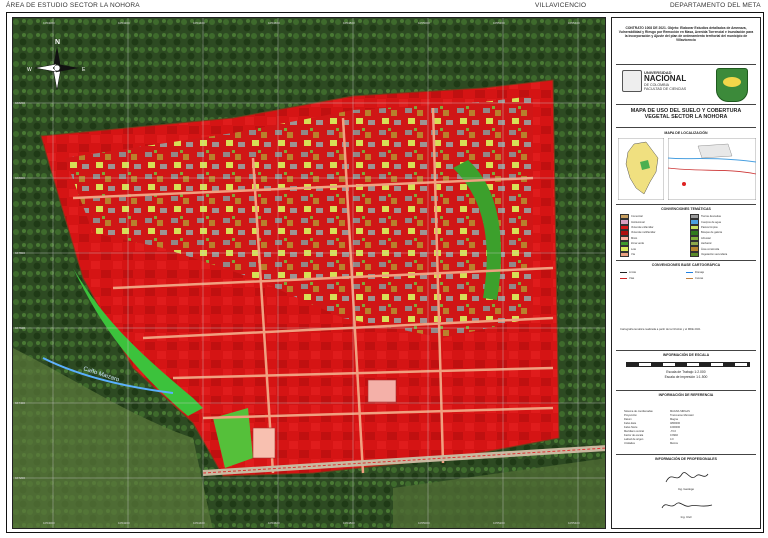 This screenshot has height=538, width=768. I want to click on legend-label: Vía, so click(633, 254).